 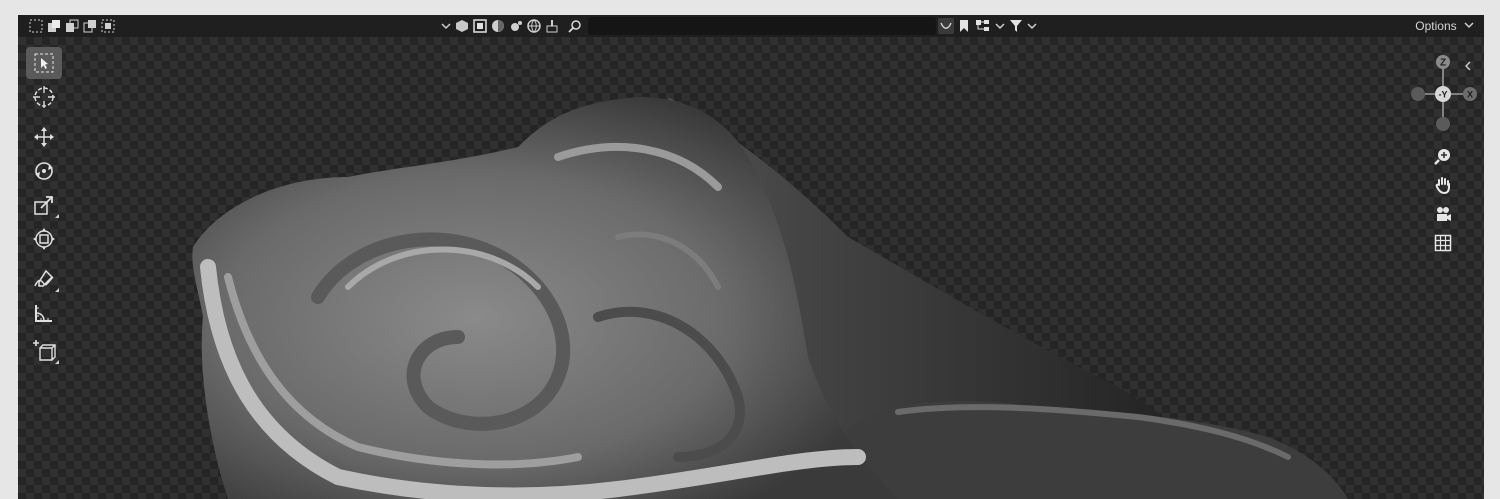 I want to click on viewport-header: Options, so click(x=751, y=26).